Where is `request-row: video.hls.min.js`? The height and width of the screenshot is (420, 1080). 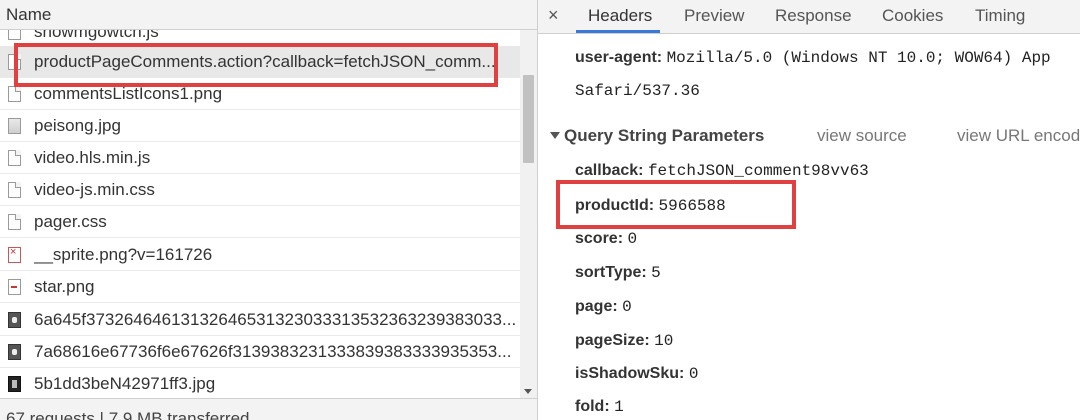
request-row: video.hls.min.js is located at coordinates (260, 158).